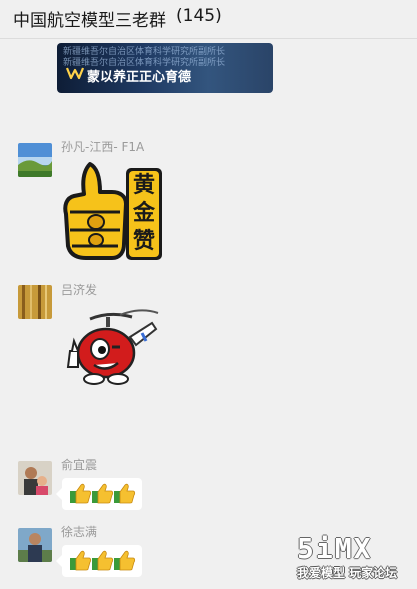  I want to click on sender-name: 俞宜震, so click(79, 465).